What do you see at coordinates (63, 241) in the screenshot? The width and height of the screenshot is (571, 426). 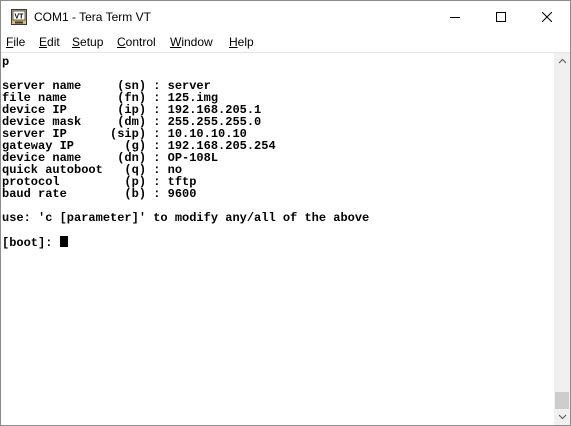 I see `terminal-cursor` at bounding box center [63, 241].